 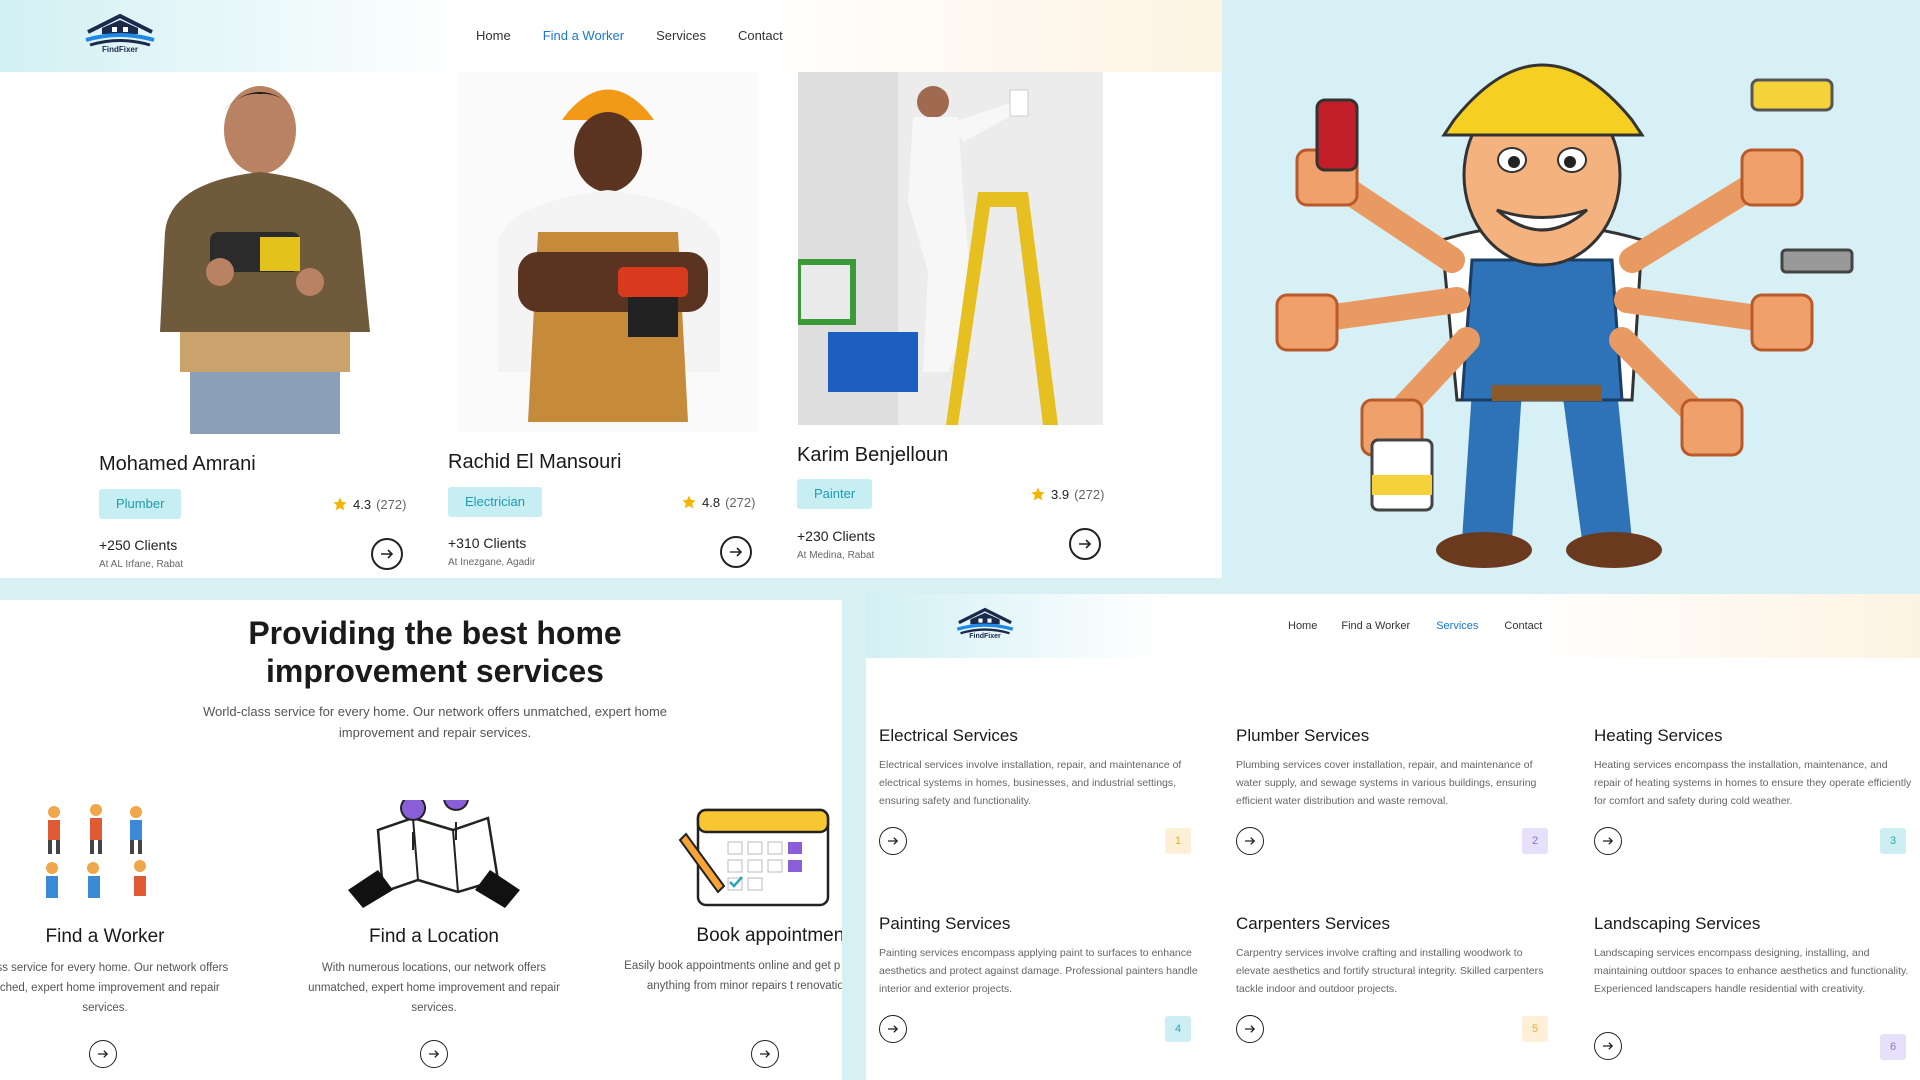 I want to click on worker-name: Mohamed Amrani, so click(x=177, y=464).